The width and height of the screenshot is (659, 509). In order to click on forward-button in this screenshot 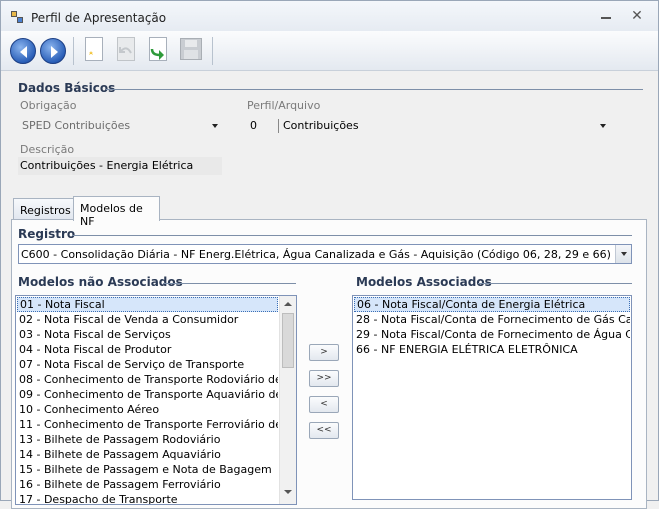, I will do `click(53, 50)`.